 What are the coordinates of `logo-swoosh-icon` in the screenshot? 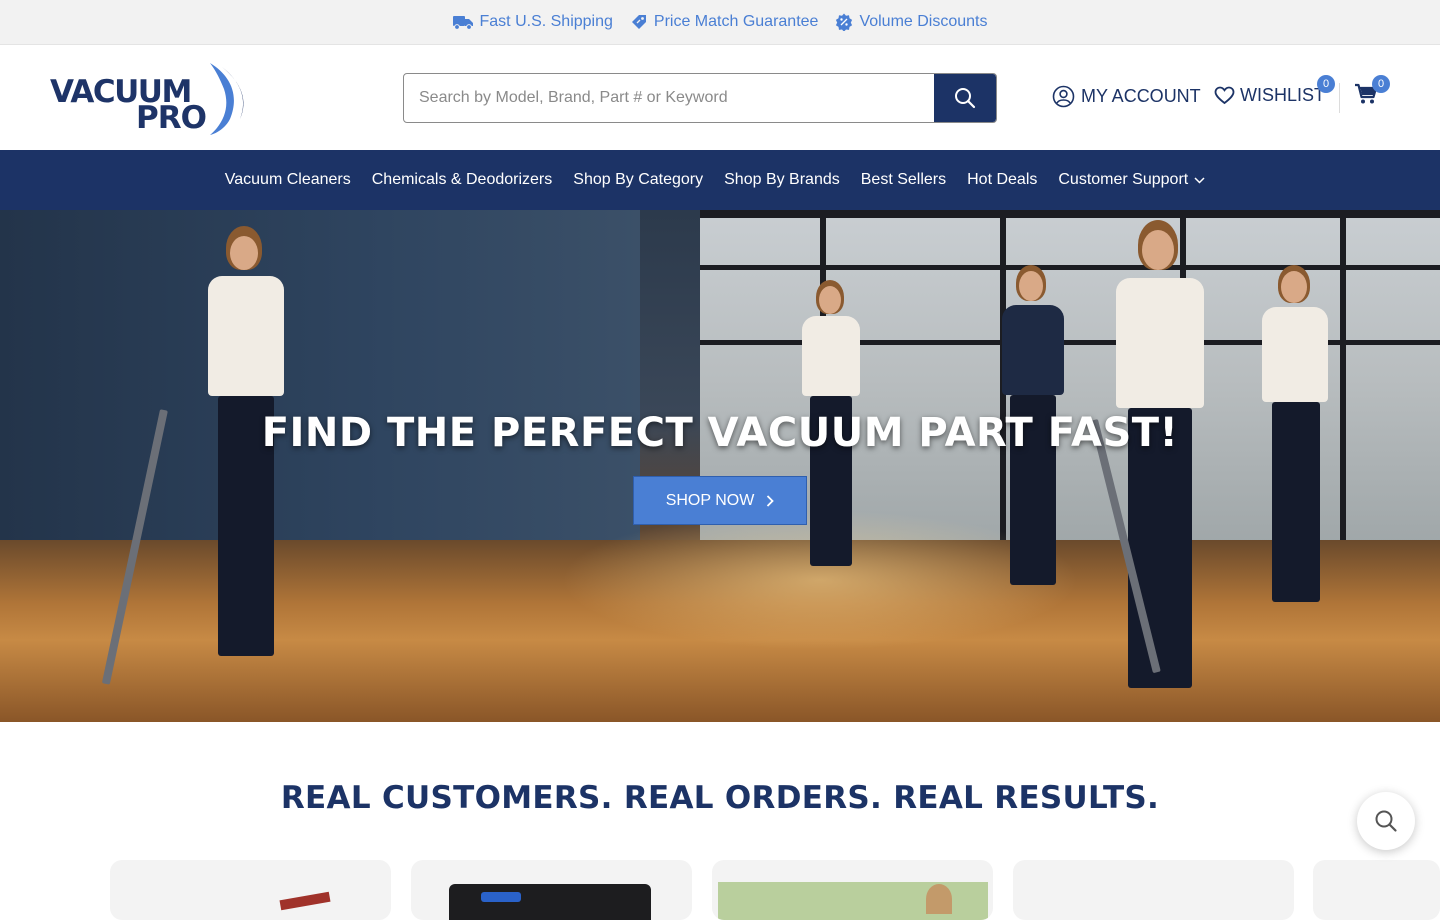 It's located at (227, 99).